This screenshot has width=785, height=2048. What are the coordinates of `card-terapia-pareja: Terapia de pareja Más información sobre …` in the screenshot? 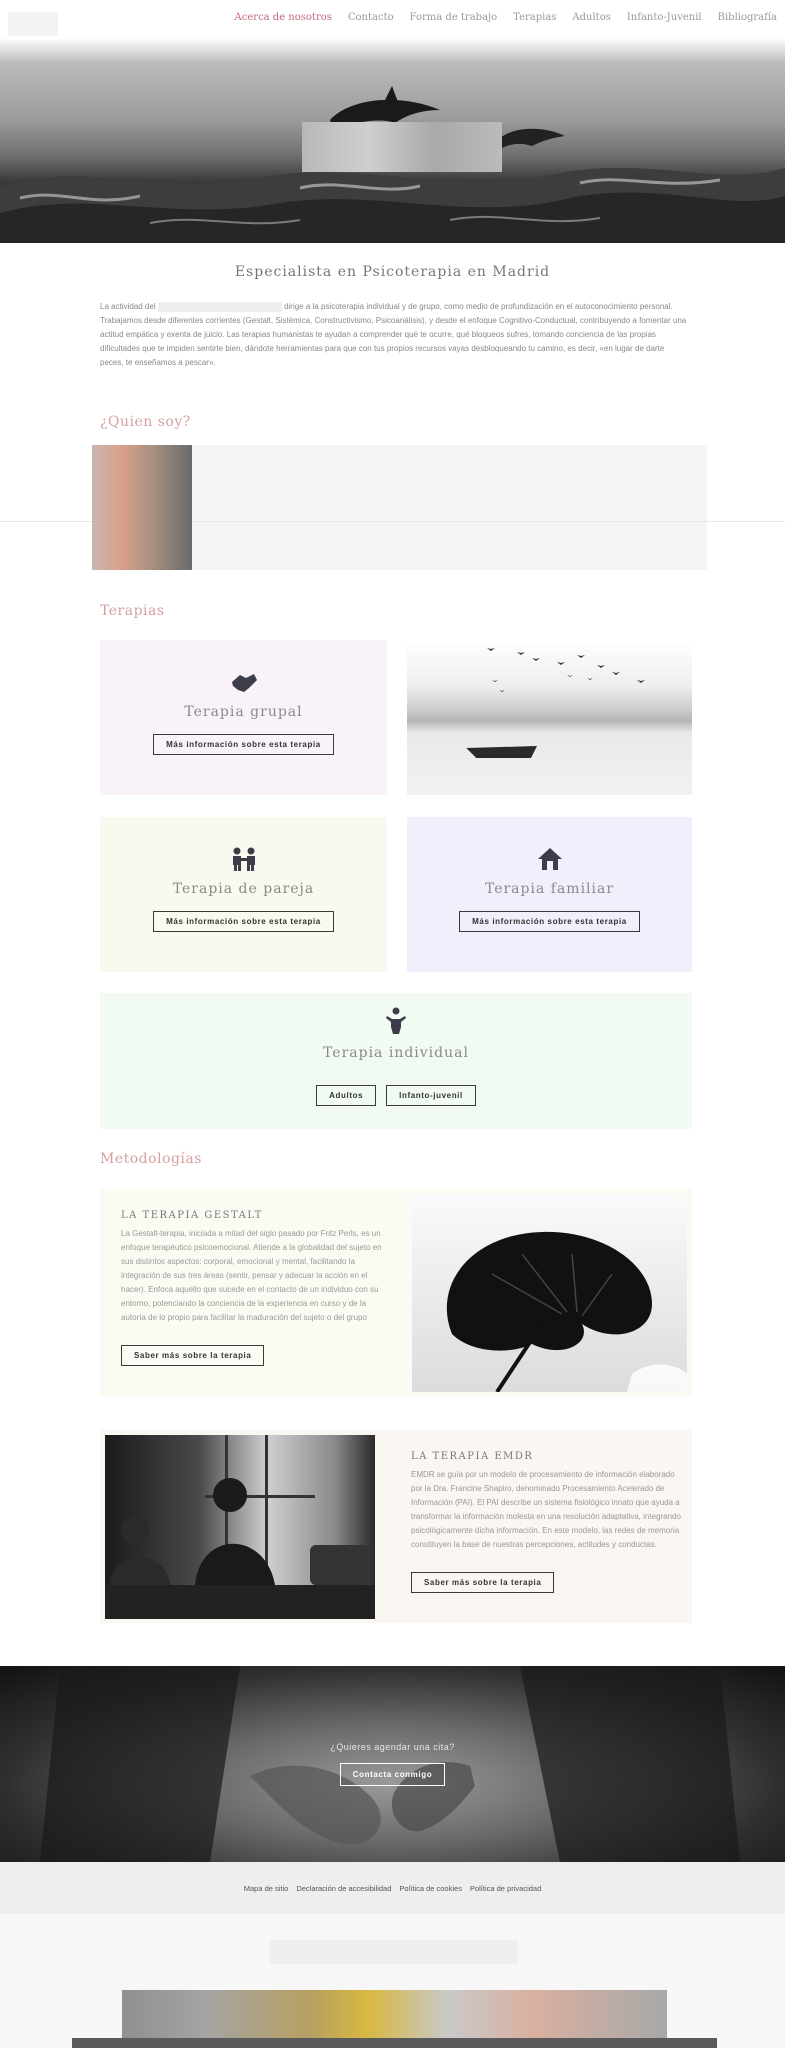 It's located at (243, 894).